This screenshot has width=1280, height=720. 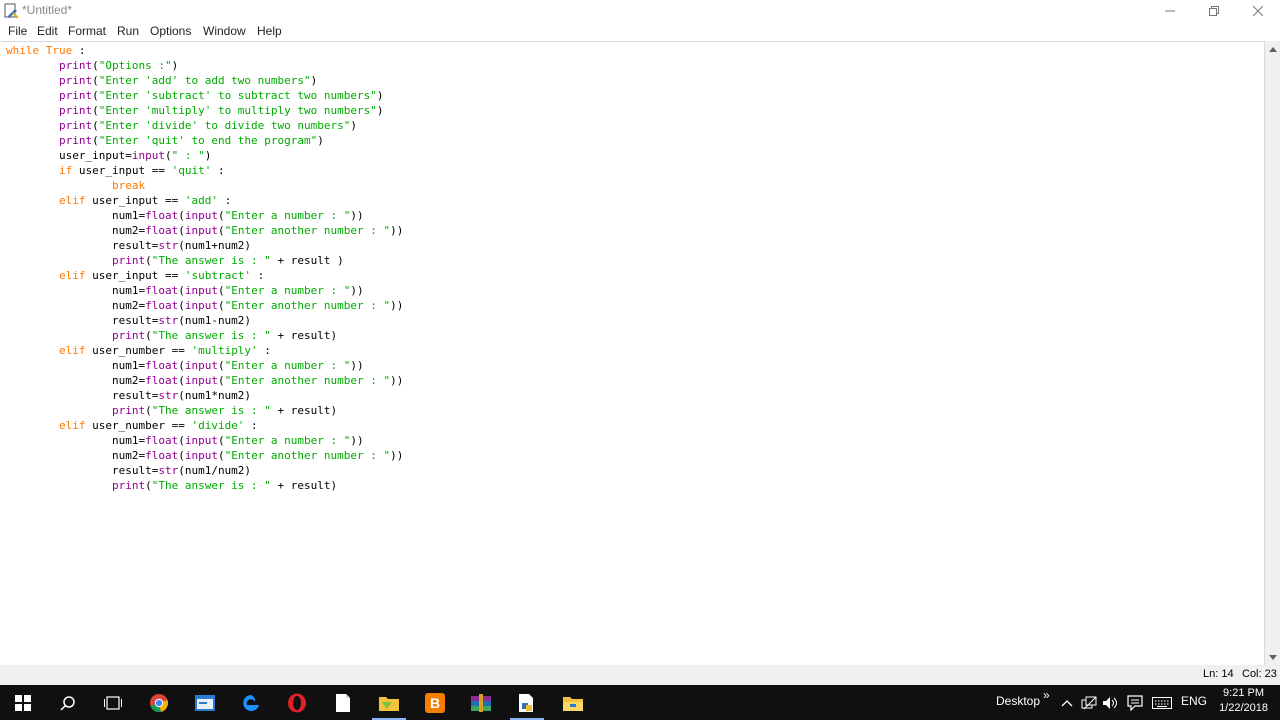 I want to click on code-token: num2=, so click(x=76, y=230).